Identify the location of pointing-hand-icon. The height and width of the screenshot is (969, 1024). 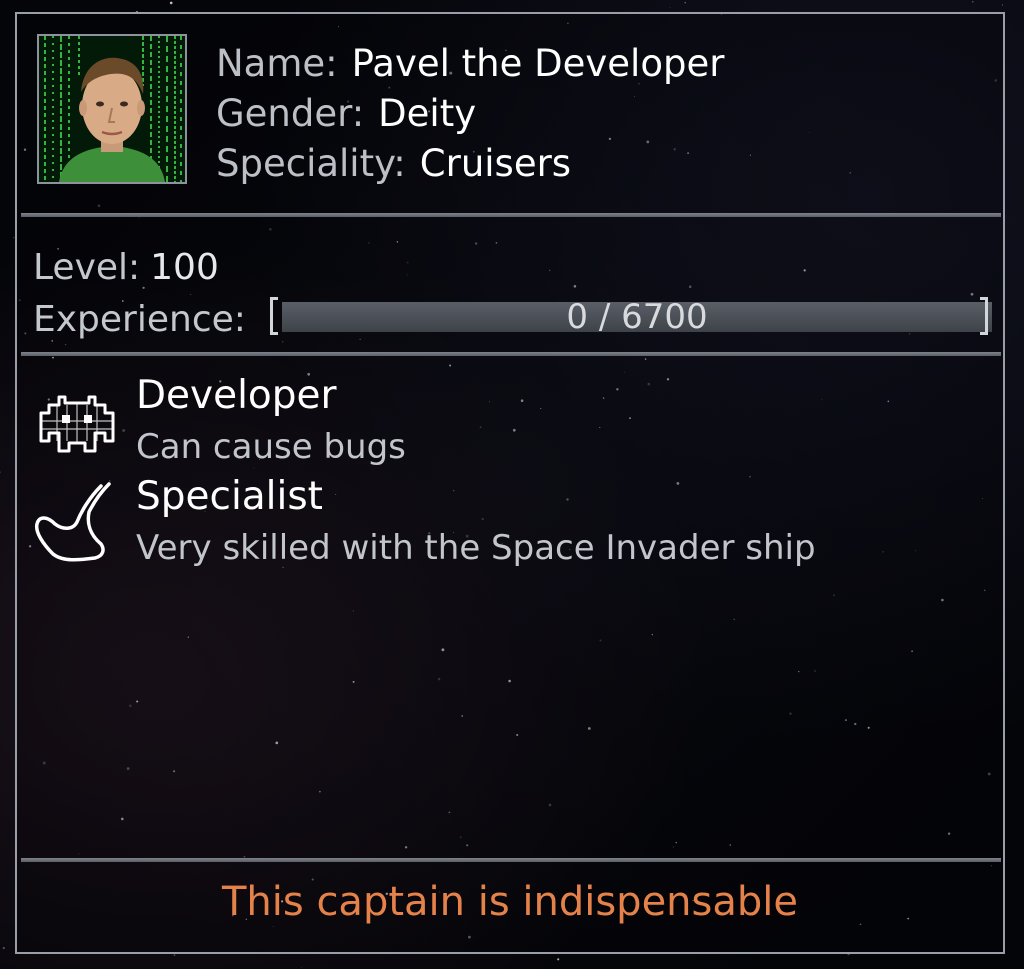
(72, 522).